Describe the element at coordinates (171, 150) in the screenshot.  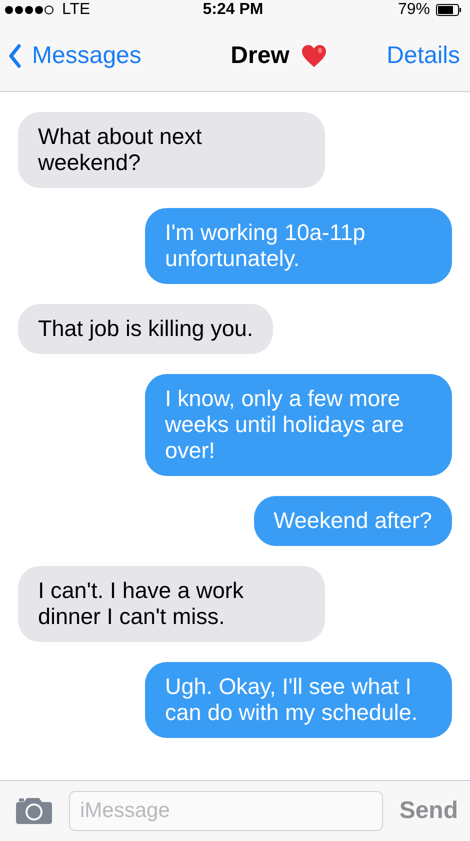
I see `received-message: What about next weekend?` at that location.